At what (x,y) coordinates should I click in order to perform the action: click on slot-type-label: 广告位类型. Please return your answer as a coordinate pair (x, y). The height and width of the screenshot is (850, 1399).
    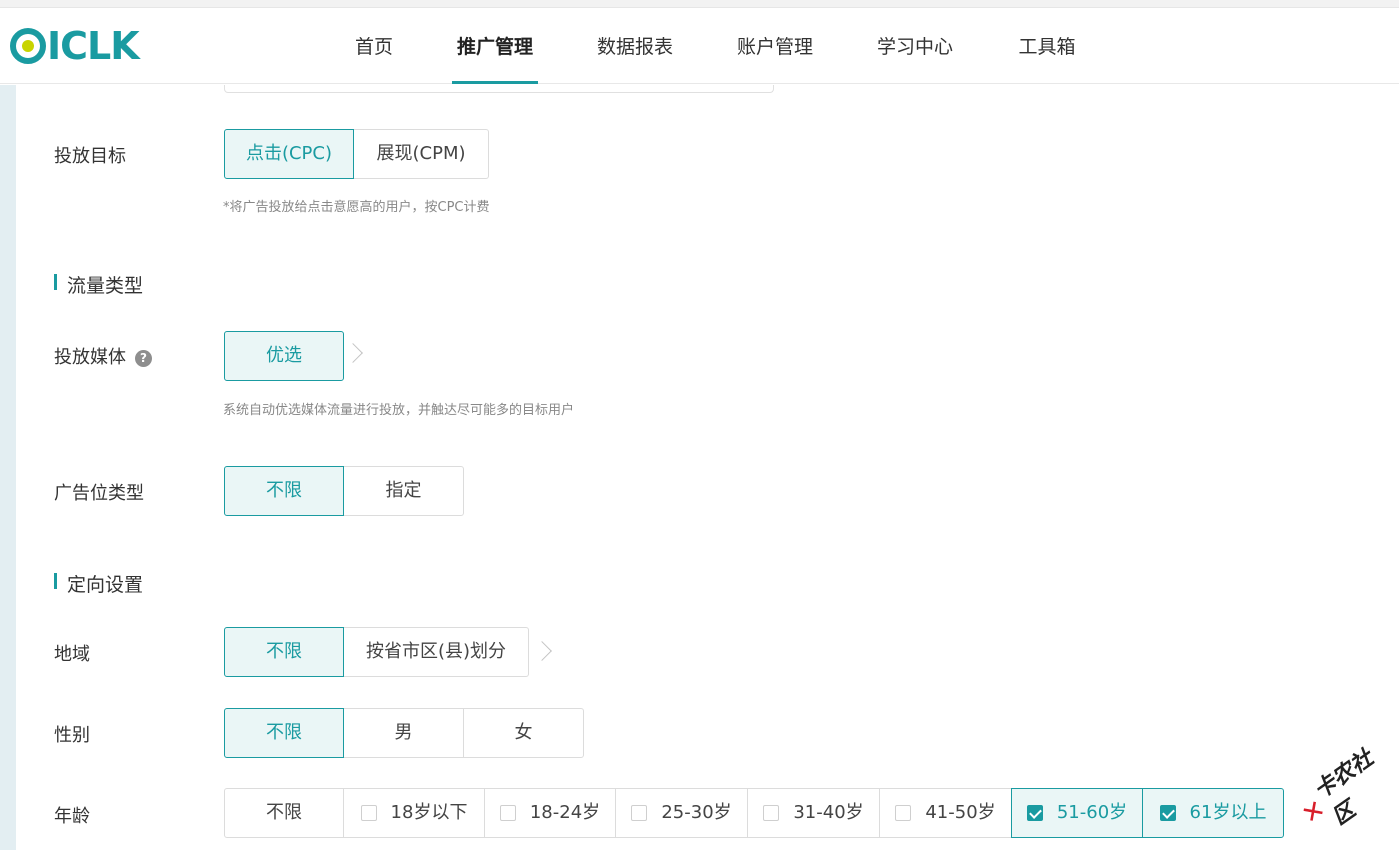
    Looking at the image, I should click on (99, 493).